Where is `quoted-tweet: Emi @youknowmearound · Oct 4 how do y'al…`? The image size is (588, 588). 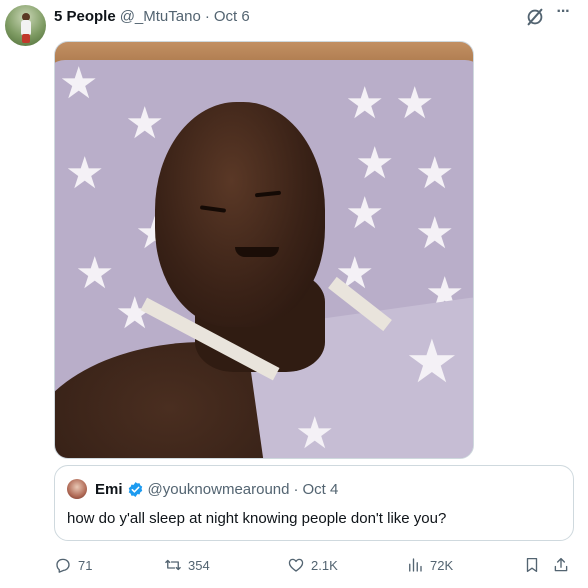
quoted-tweet: Emi @youknowmearound · Oct 4 how do y'al… is located at coordinates (314, 503).